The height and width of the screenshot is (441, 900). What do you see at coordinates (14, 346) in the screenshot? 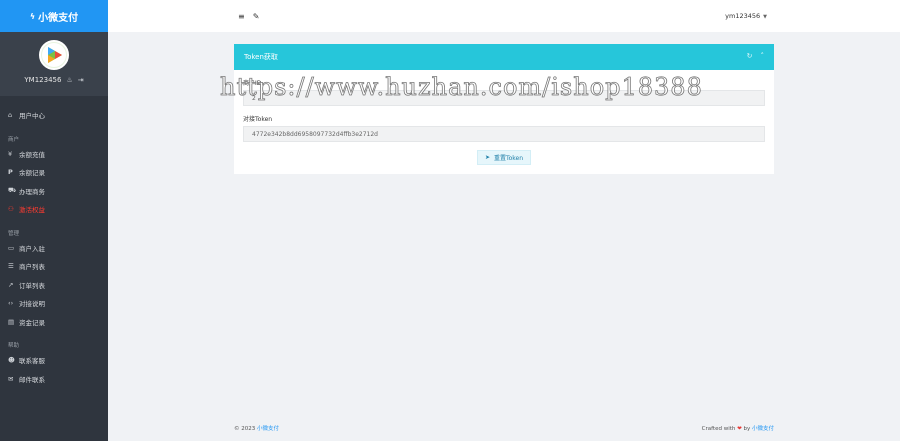
I see `section-label-help: 帮助` at bounding box center [14, 346].